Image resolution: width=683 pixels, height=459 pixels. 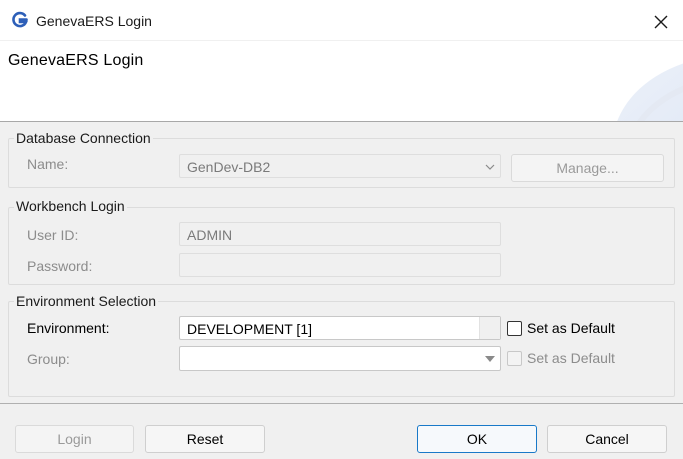 What do you see at coordinates (86, 301) in the screenshot?
I see `environment-selection-label: Environment Selection` at bounding box center [86, 301].